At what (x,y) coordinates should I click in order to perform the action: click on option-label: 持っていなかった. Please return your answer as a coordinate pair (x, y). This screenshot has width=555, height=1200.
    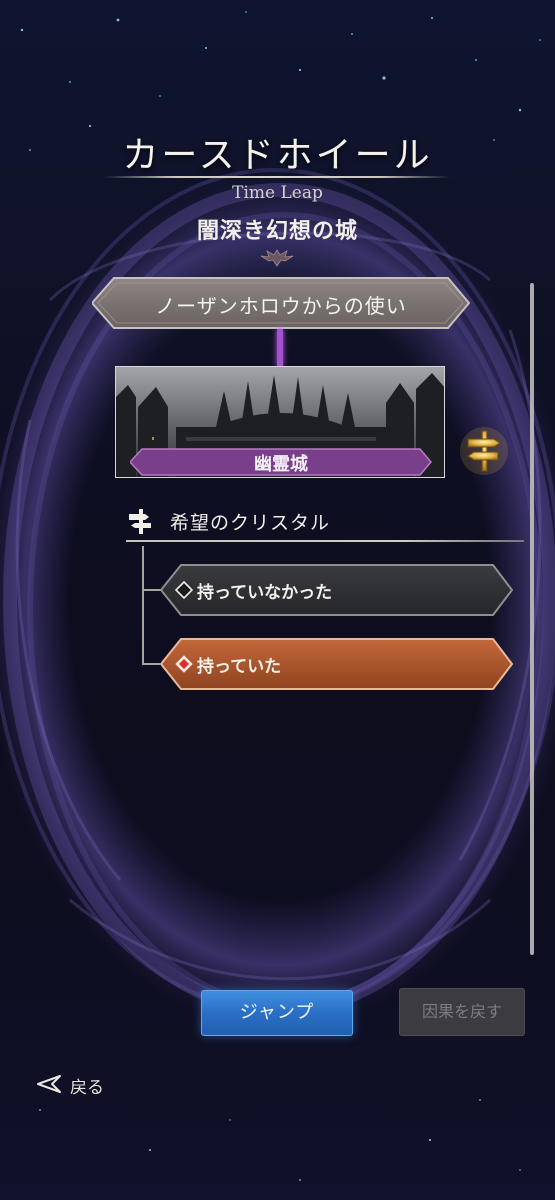
    Looking at the image, I should click on (265, 593).